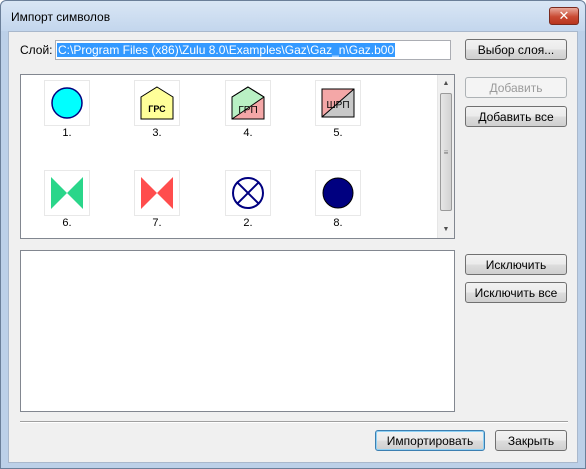 The width and height of the screenshot is (586, 469). What do you see at coordinates (157, 133) in the screenshot?
I see `symbol-caption: 3.` at bounding box center [157, 133].